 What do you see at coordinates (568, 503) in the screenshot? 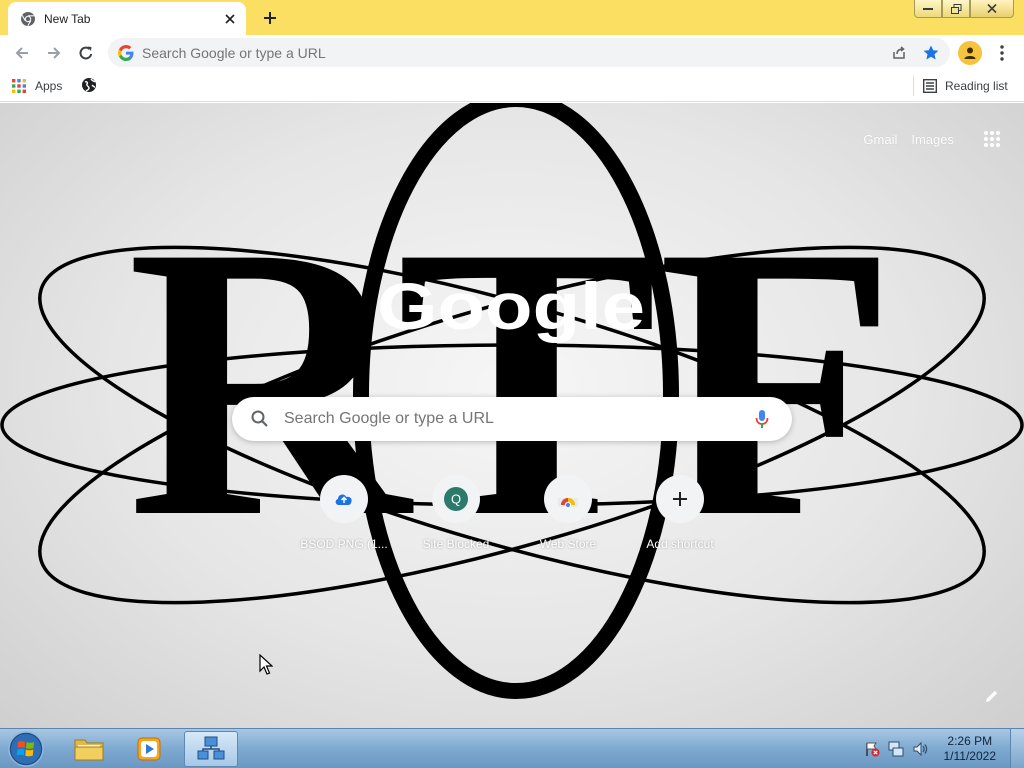
I see `web-store-icon` at bounding box center [568, 503].